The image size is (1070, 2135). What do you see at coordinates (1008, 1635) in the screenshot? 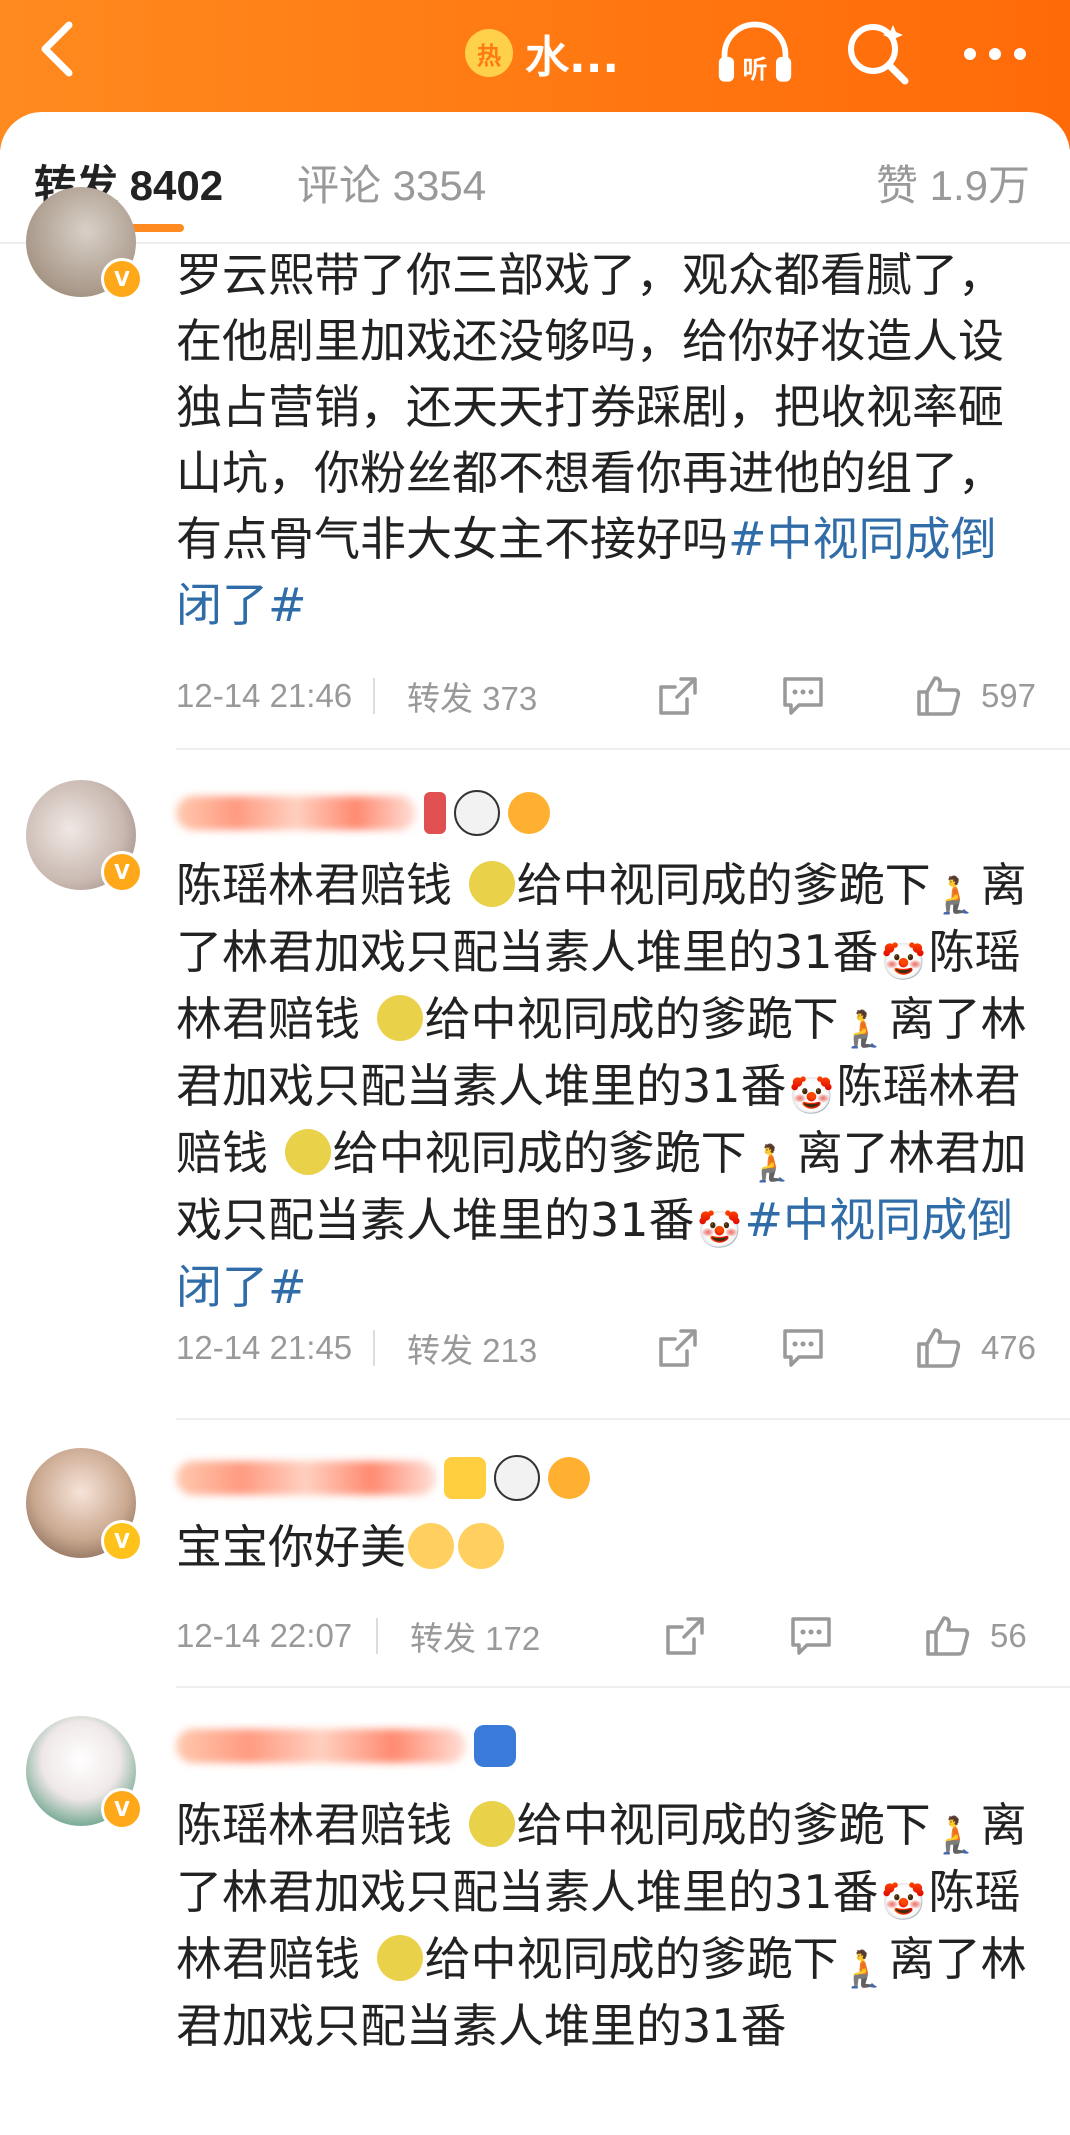
I see `like-count: 56` at bounding box center [1008, 1635].